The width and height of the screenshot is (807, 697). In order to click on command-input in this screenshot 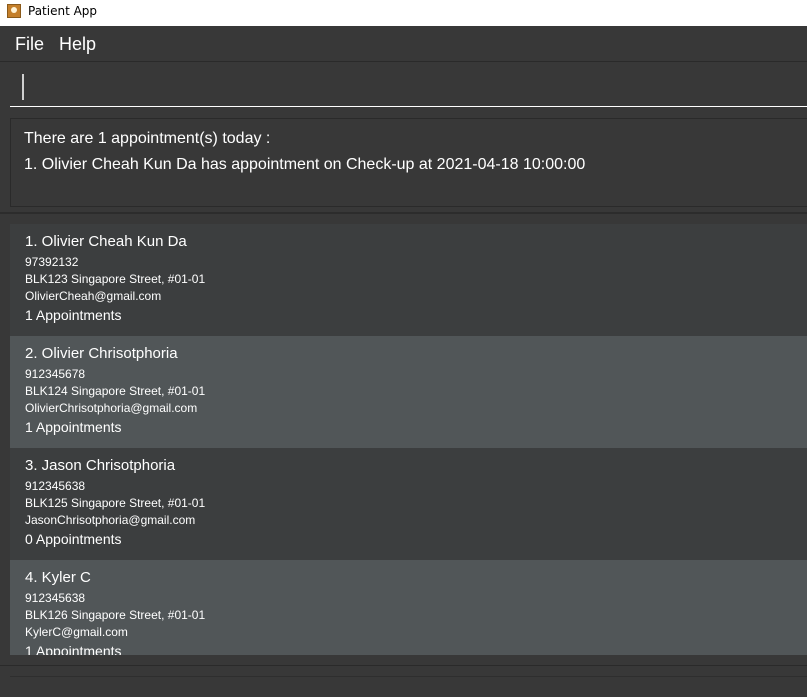, I will do `click(408, 87)`.